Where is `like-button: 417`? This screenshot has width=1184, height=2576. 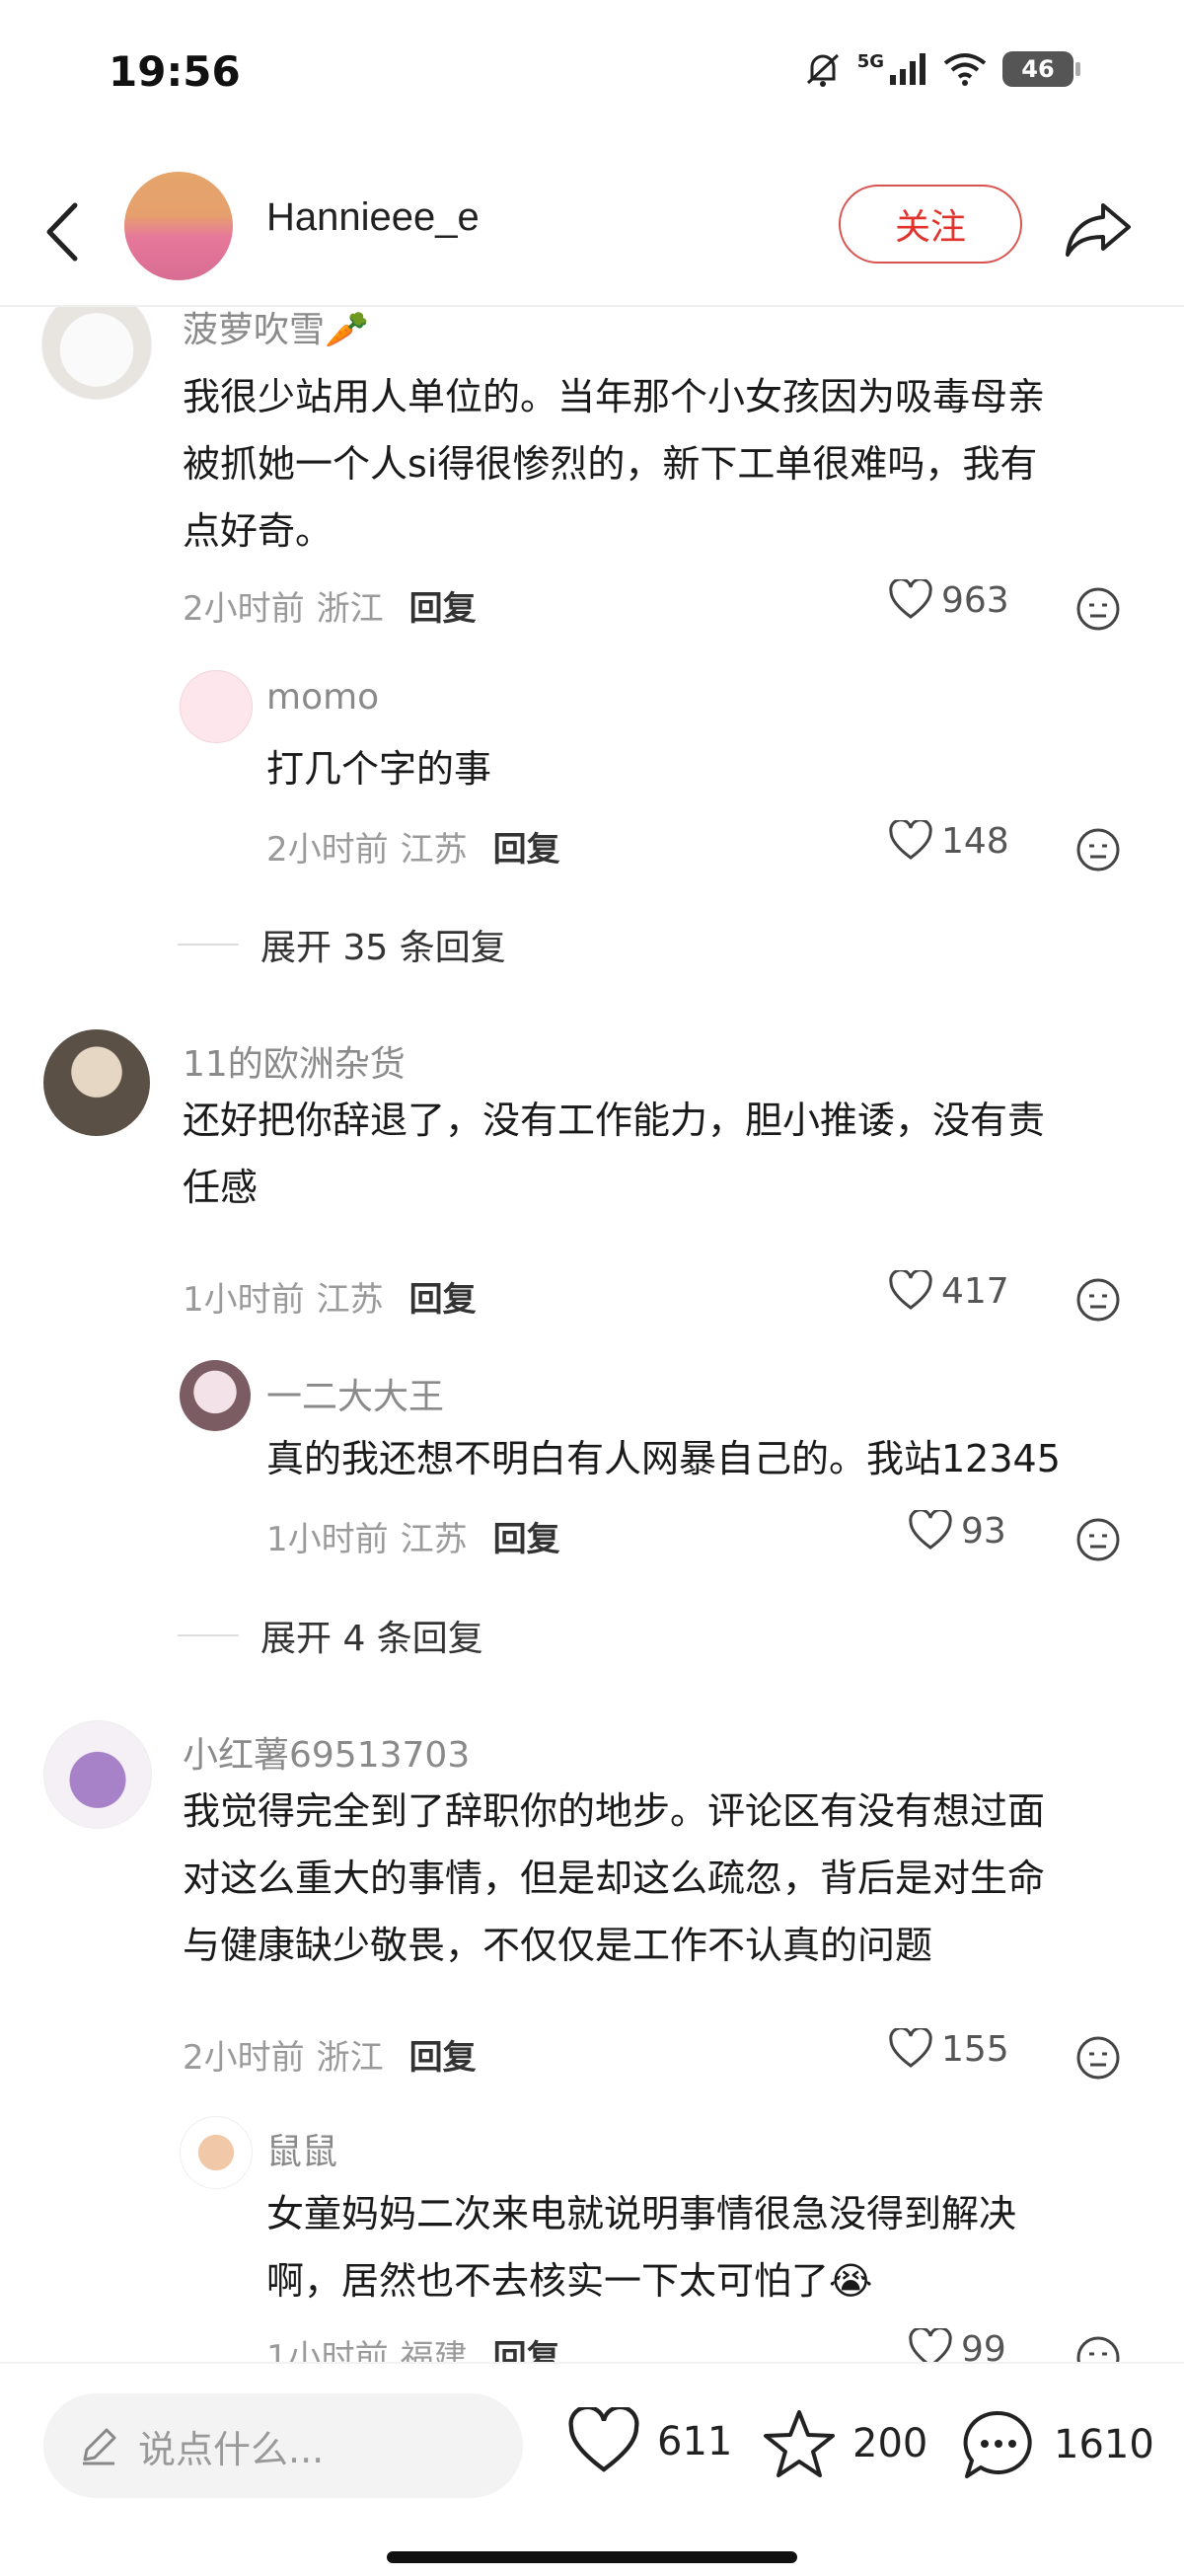 like-button: 417 is located at coordinates (949, 1291).